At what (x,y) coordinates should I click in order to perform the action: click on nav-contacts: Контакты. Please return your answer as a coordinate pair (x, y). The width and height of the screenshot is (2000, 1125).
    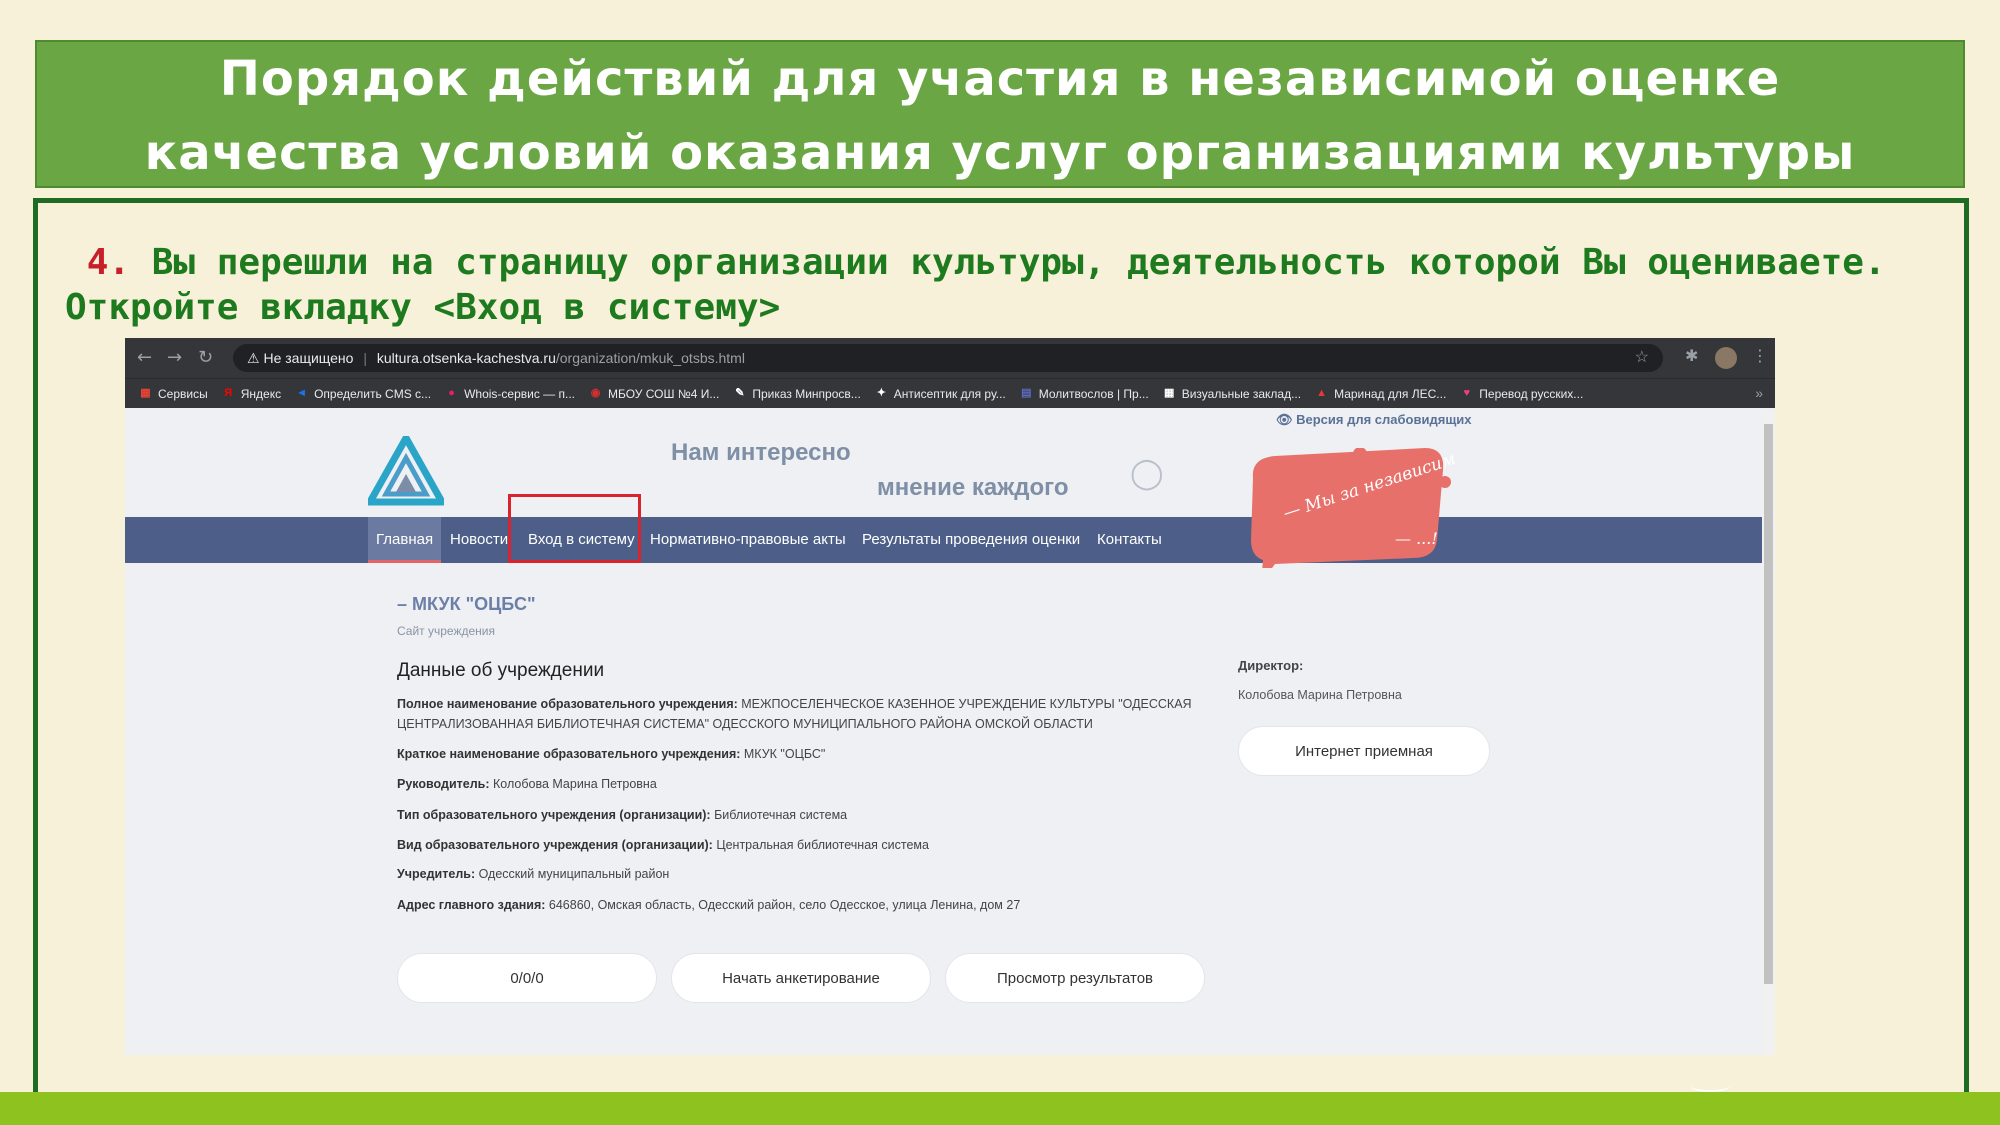
    Looking at the image, I should click on (1129, 540).